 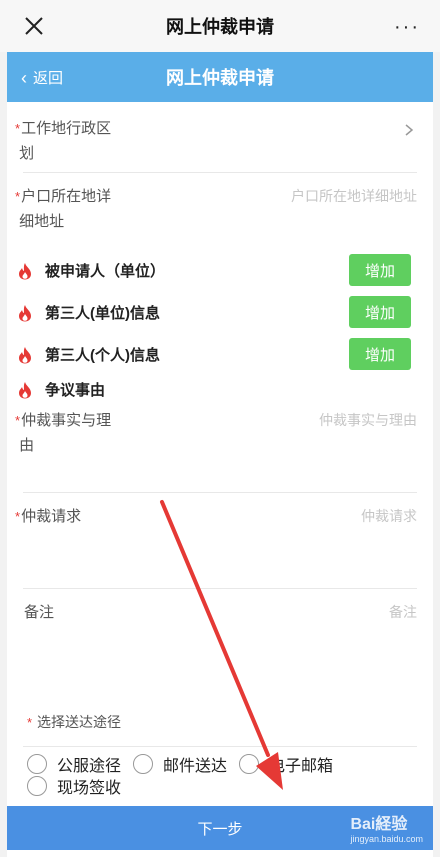 I want to click on section-title: 争议事由, so click(x=75, y=390).